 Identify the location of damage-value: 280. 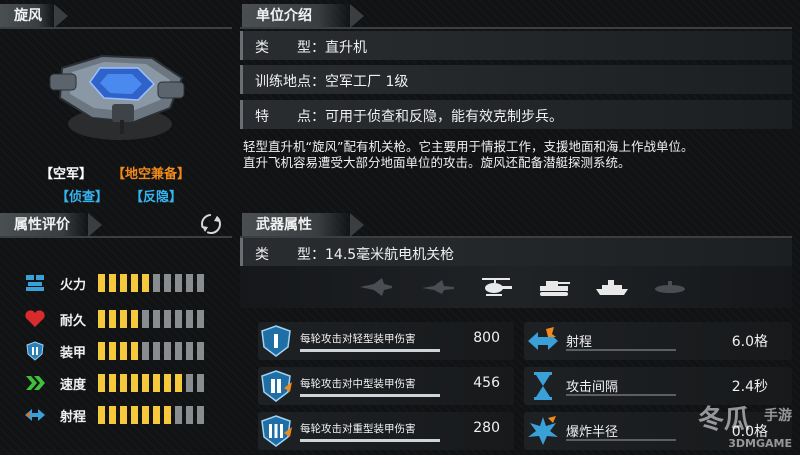
(486, 428).